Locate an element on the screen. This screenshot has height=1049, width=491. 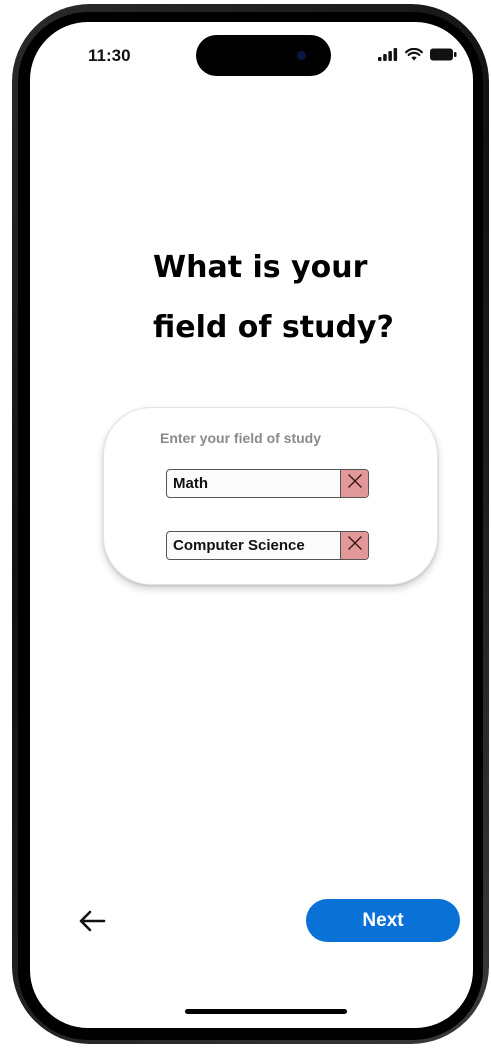
field-entry: Math is located at coordinates (267, 483).